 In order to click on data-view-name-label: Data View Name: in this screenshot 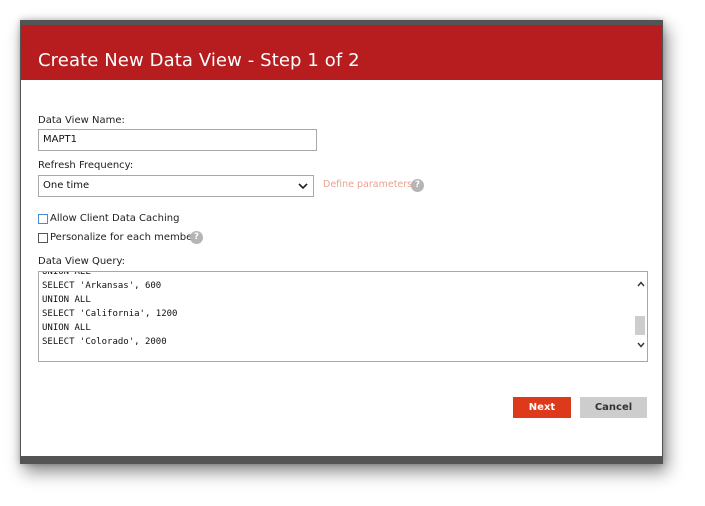, I will do `click(81, 120)`.